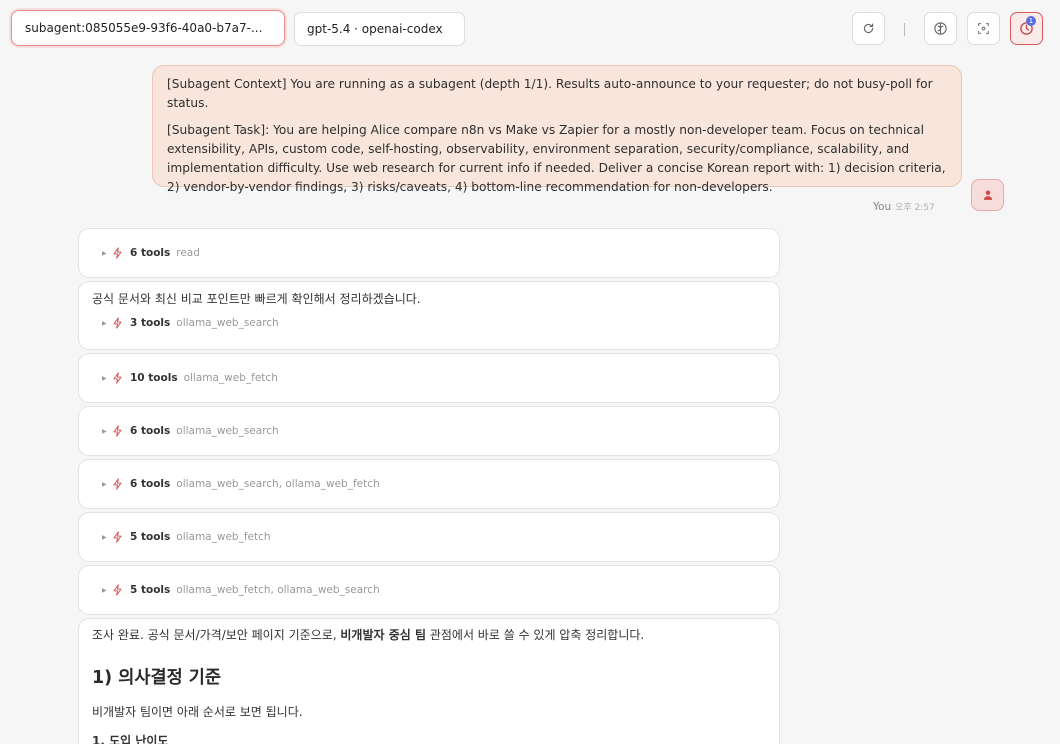  I want to click on tool-names: ollama_web_search, ollama_web_fetch, so click(278, 484).